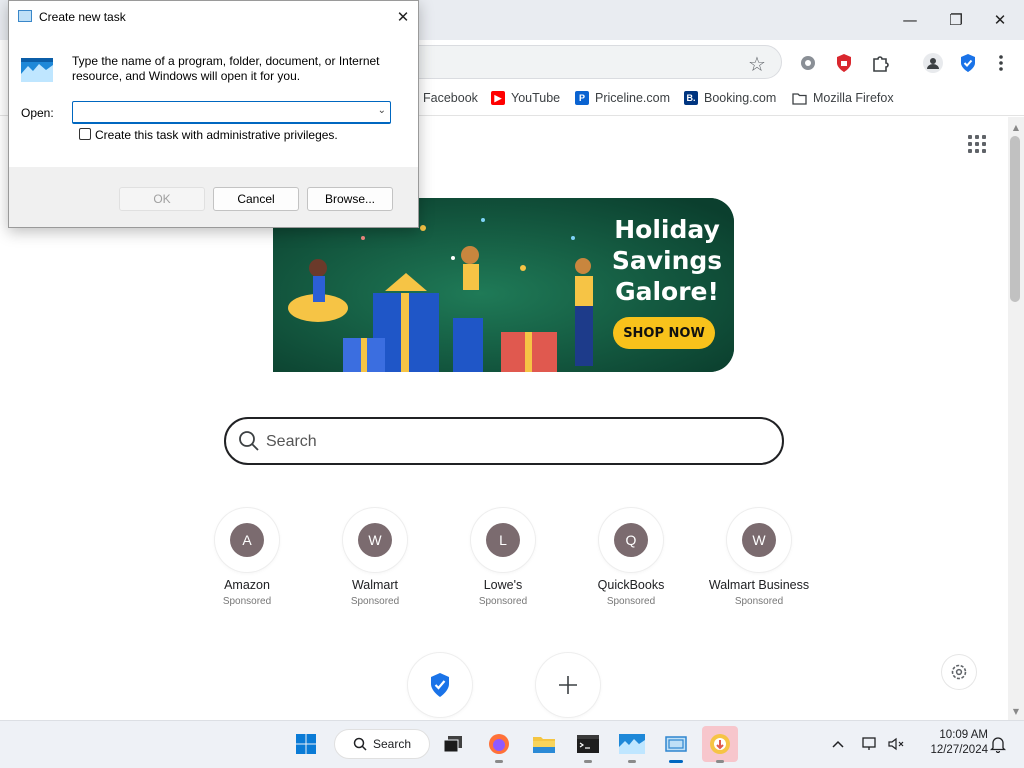 The image size is (1024, 768). Describe the element at coordinates (844, 63) in the screenshot. I see `shield-extension-icon` at that location.